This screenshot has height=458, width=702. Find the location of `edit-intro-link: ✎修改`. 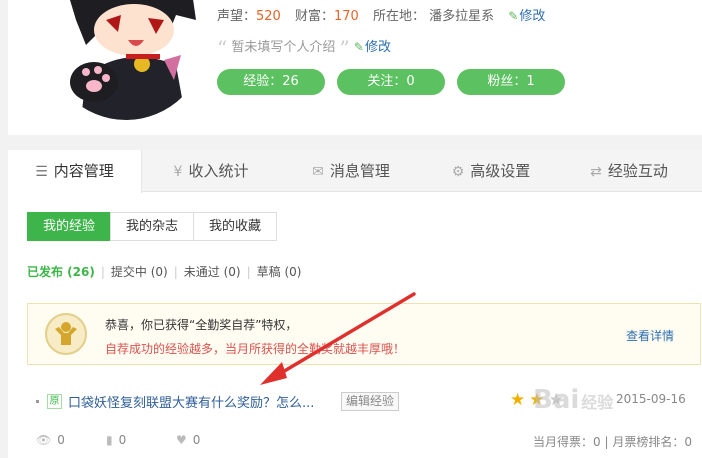

edit-intro-link: ✎修改 is located at coordinates (372, 47).